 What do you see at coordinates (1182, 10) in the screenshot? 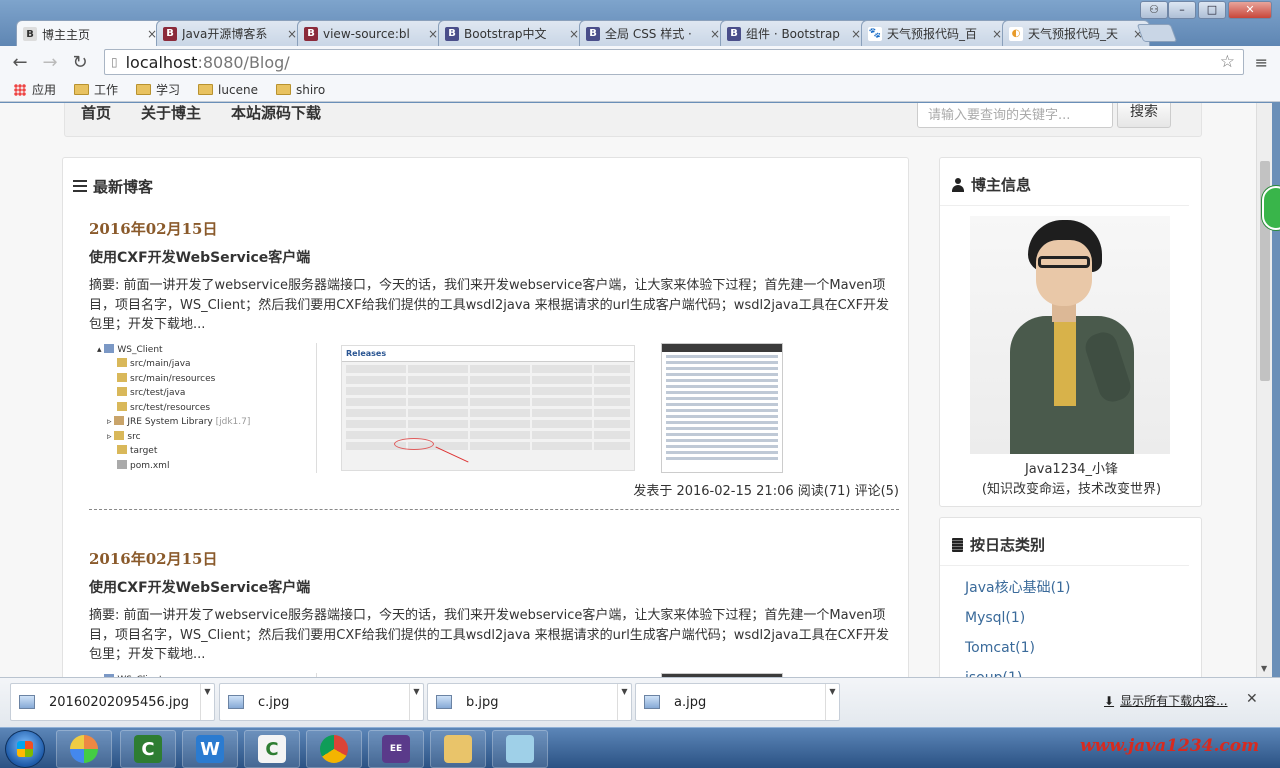
I see `minimize-icon: –` at bounding box center [1182, 10].